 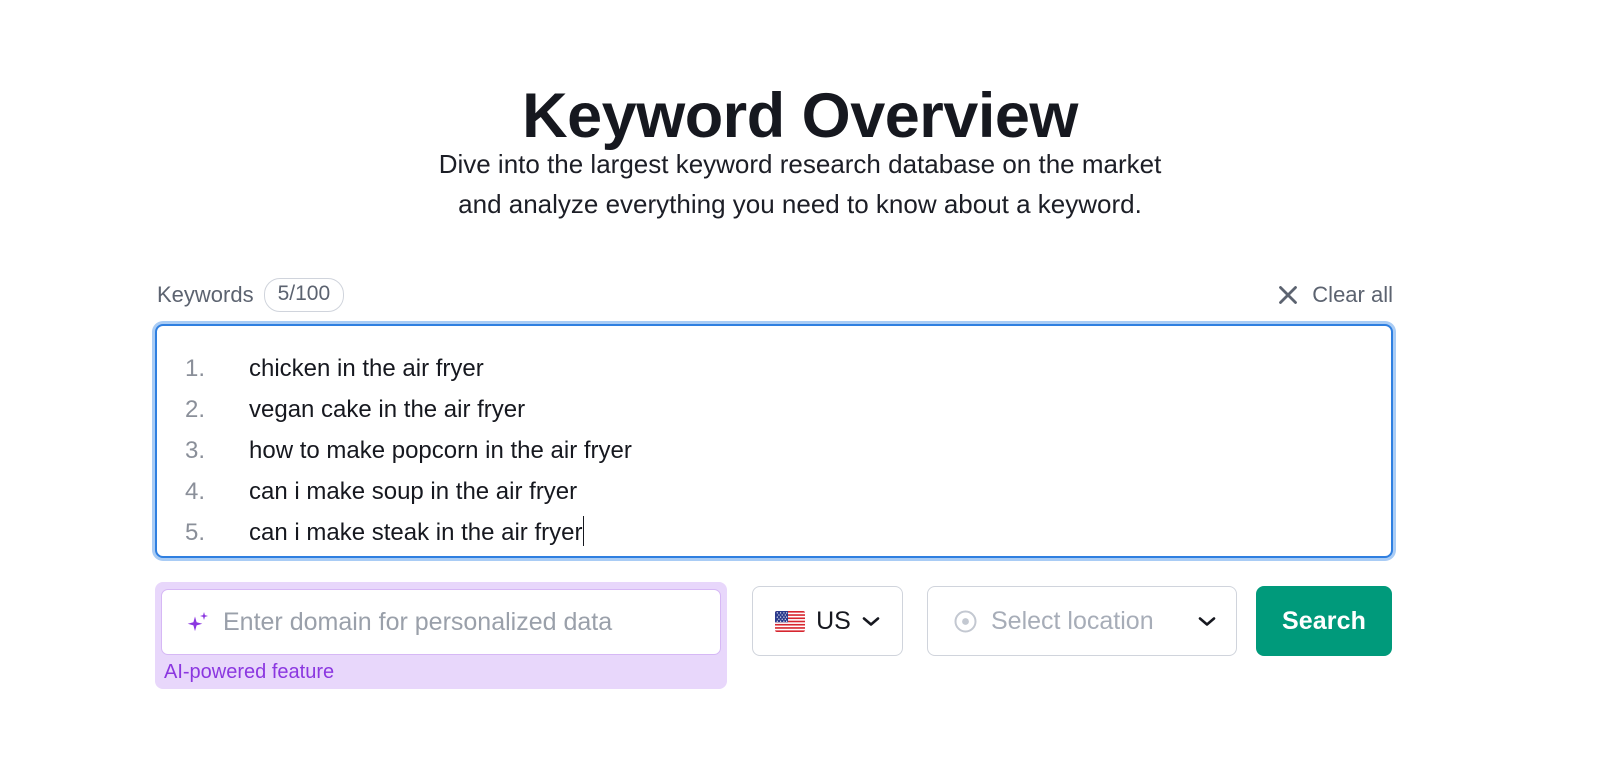 What do you see at coordinates (366, 368) in the screenshot?
I see `keyword-text: chicken in the air fryer` at bounding box center [366, 368].